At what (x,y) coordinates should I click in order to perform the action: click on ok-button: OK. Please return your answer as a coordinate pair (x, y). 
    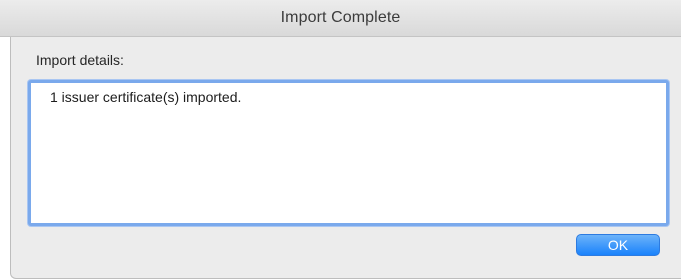
    Looking at the image, I should click on (618, 245).